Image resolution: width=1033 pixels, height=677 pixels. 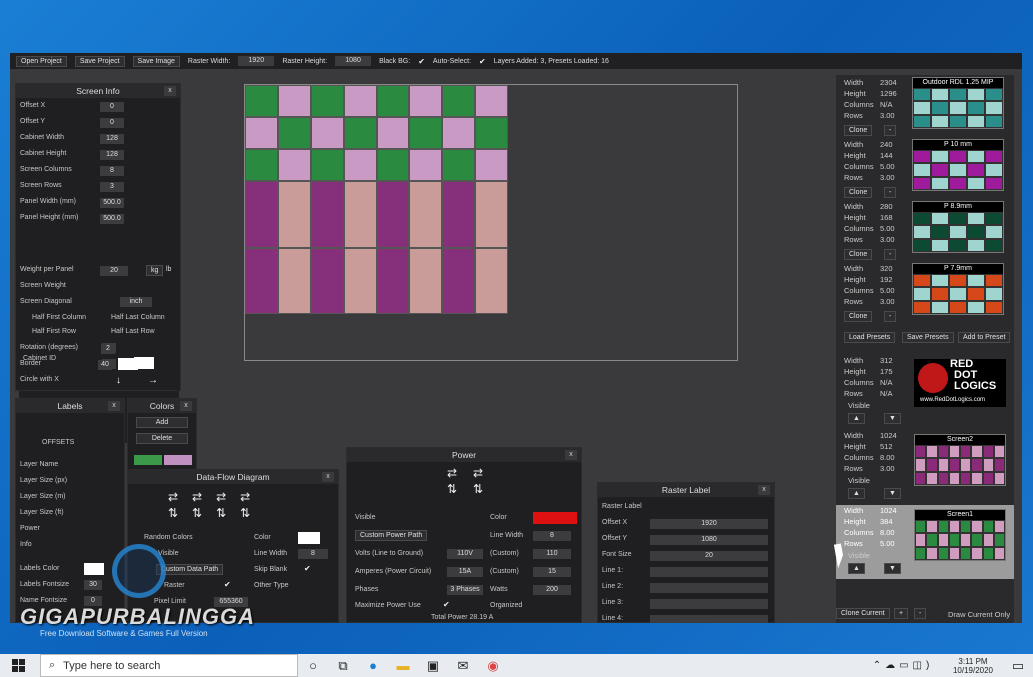 I want to click on store-icon: ▣, so click(x=433, y=665).